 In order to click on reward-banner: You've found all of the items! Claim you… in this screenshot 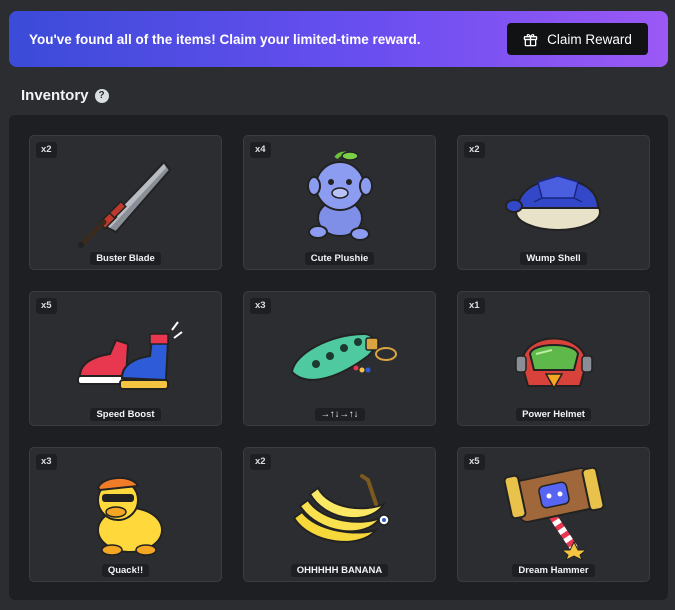, I will do `click(338, 39)`.